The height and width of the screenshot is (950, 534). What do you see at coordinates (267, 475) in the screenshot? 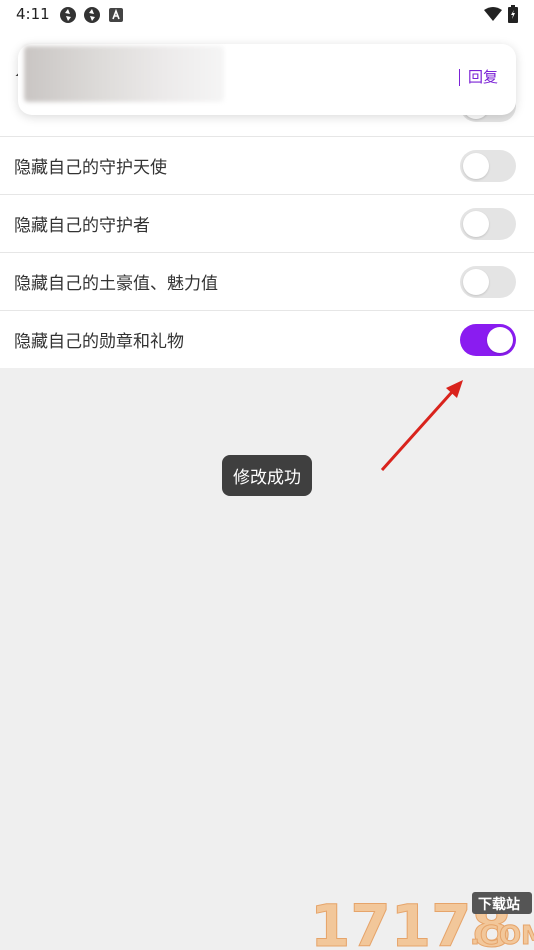
I see `toast-message: 修改成功` at bounding box center [267, 475].